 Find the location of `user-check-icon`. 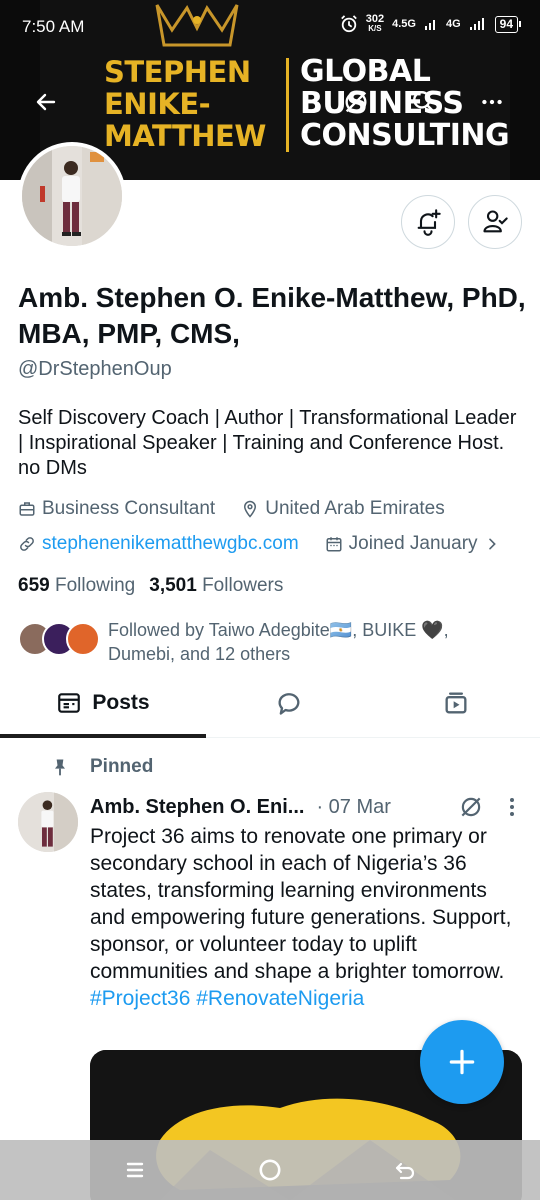

user-check-icon is located at coordinates (495, 221).